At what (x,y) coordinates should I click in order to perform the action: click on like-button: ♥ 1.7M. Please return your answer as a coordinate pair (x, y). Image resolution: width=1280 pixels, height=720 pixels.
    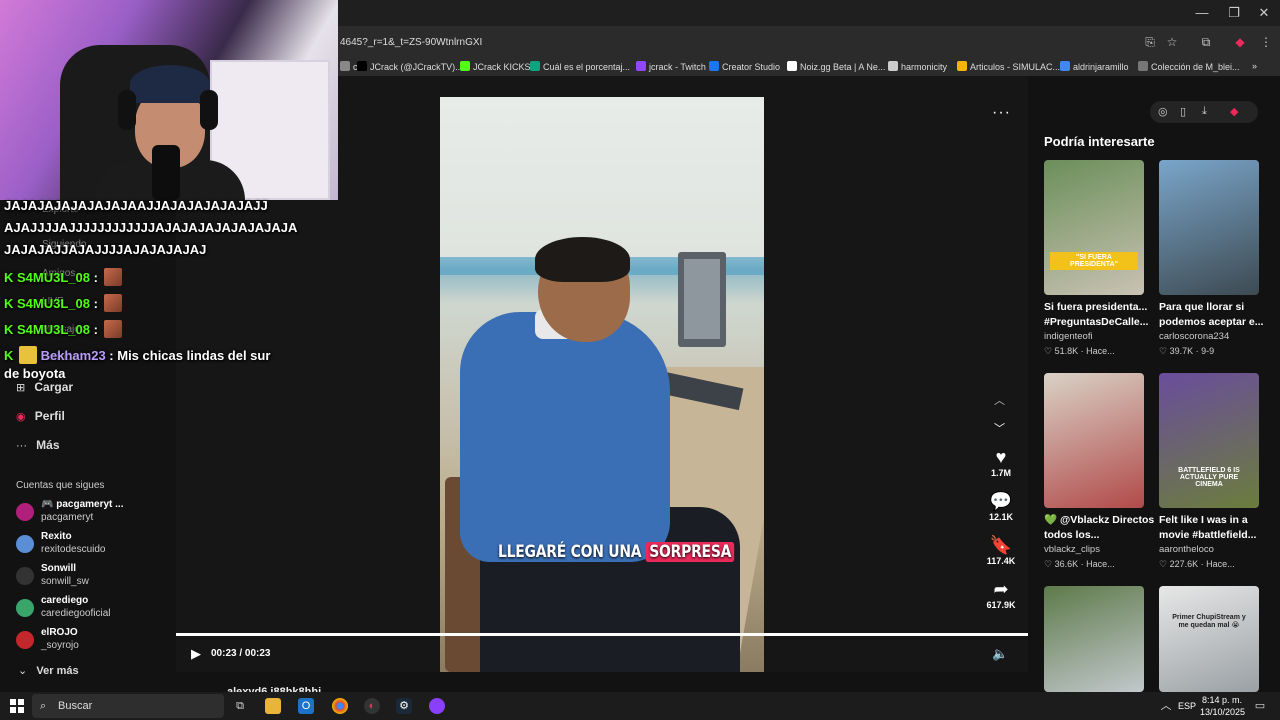
    Looking at the image, I should click on (1001, 462).